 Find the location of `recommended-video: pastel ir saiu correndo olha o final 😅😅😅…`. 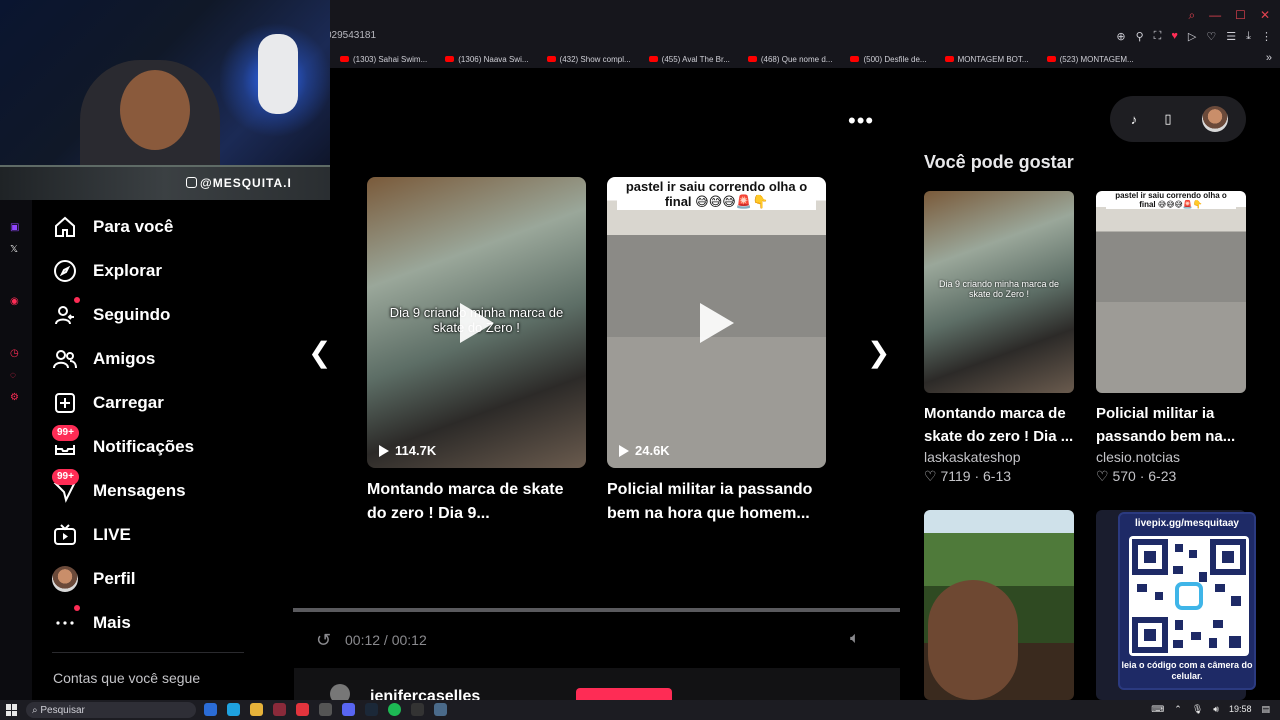

recommended-video: pastel ir saiu correndo olha o final 😅😅😅… is located at coordinates (1171, 338).